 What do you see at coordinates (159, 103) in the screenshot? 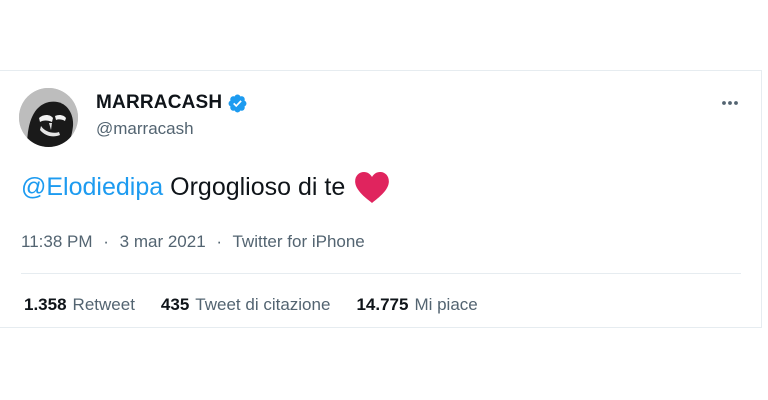
I see `display-name: MARRACASH` at bounding box center [159, 103].